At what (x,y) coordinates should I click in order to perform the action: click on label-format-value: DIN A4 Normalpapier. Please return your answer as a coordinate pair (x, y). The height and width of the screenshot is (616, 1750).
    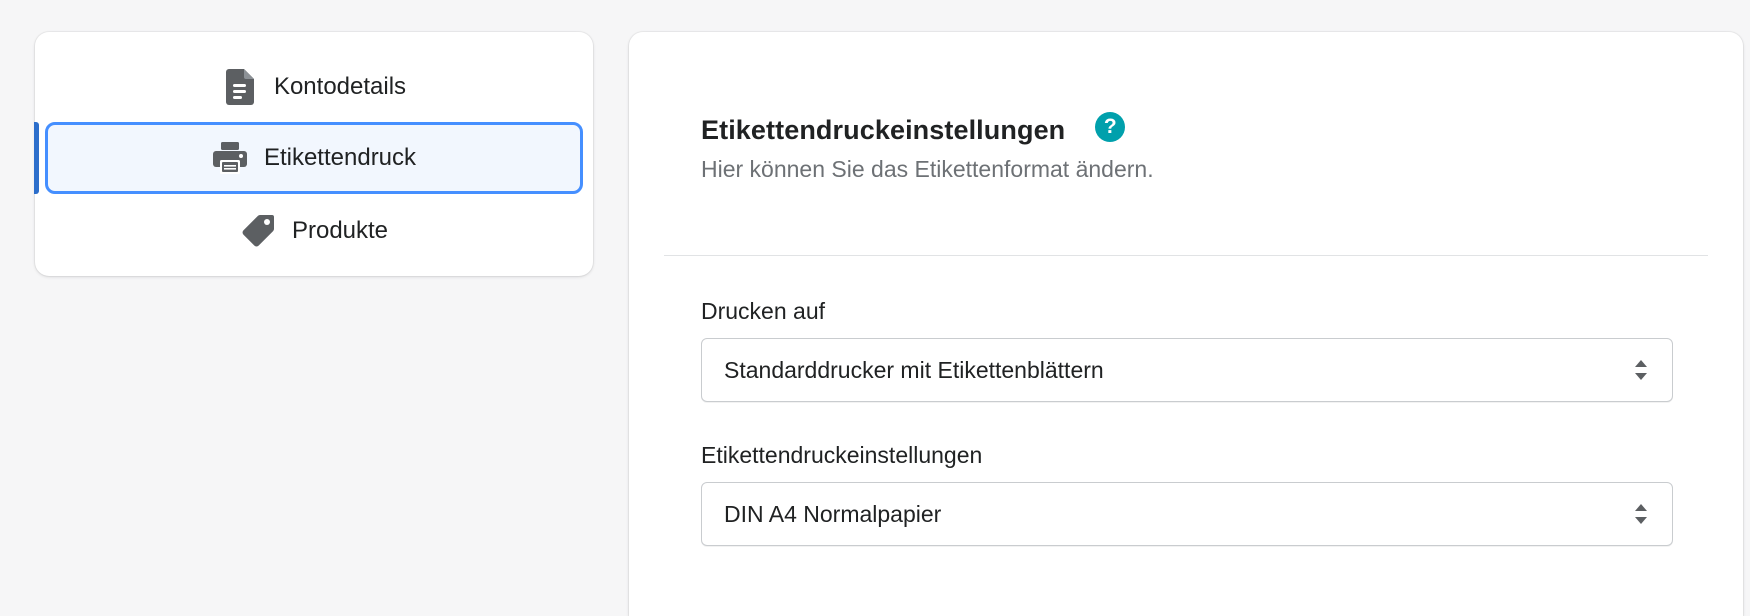
    Looking at the image, I should click on (833, 513).